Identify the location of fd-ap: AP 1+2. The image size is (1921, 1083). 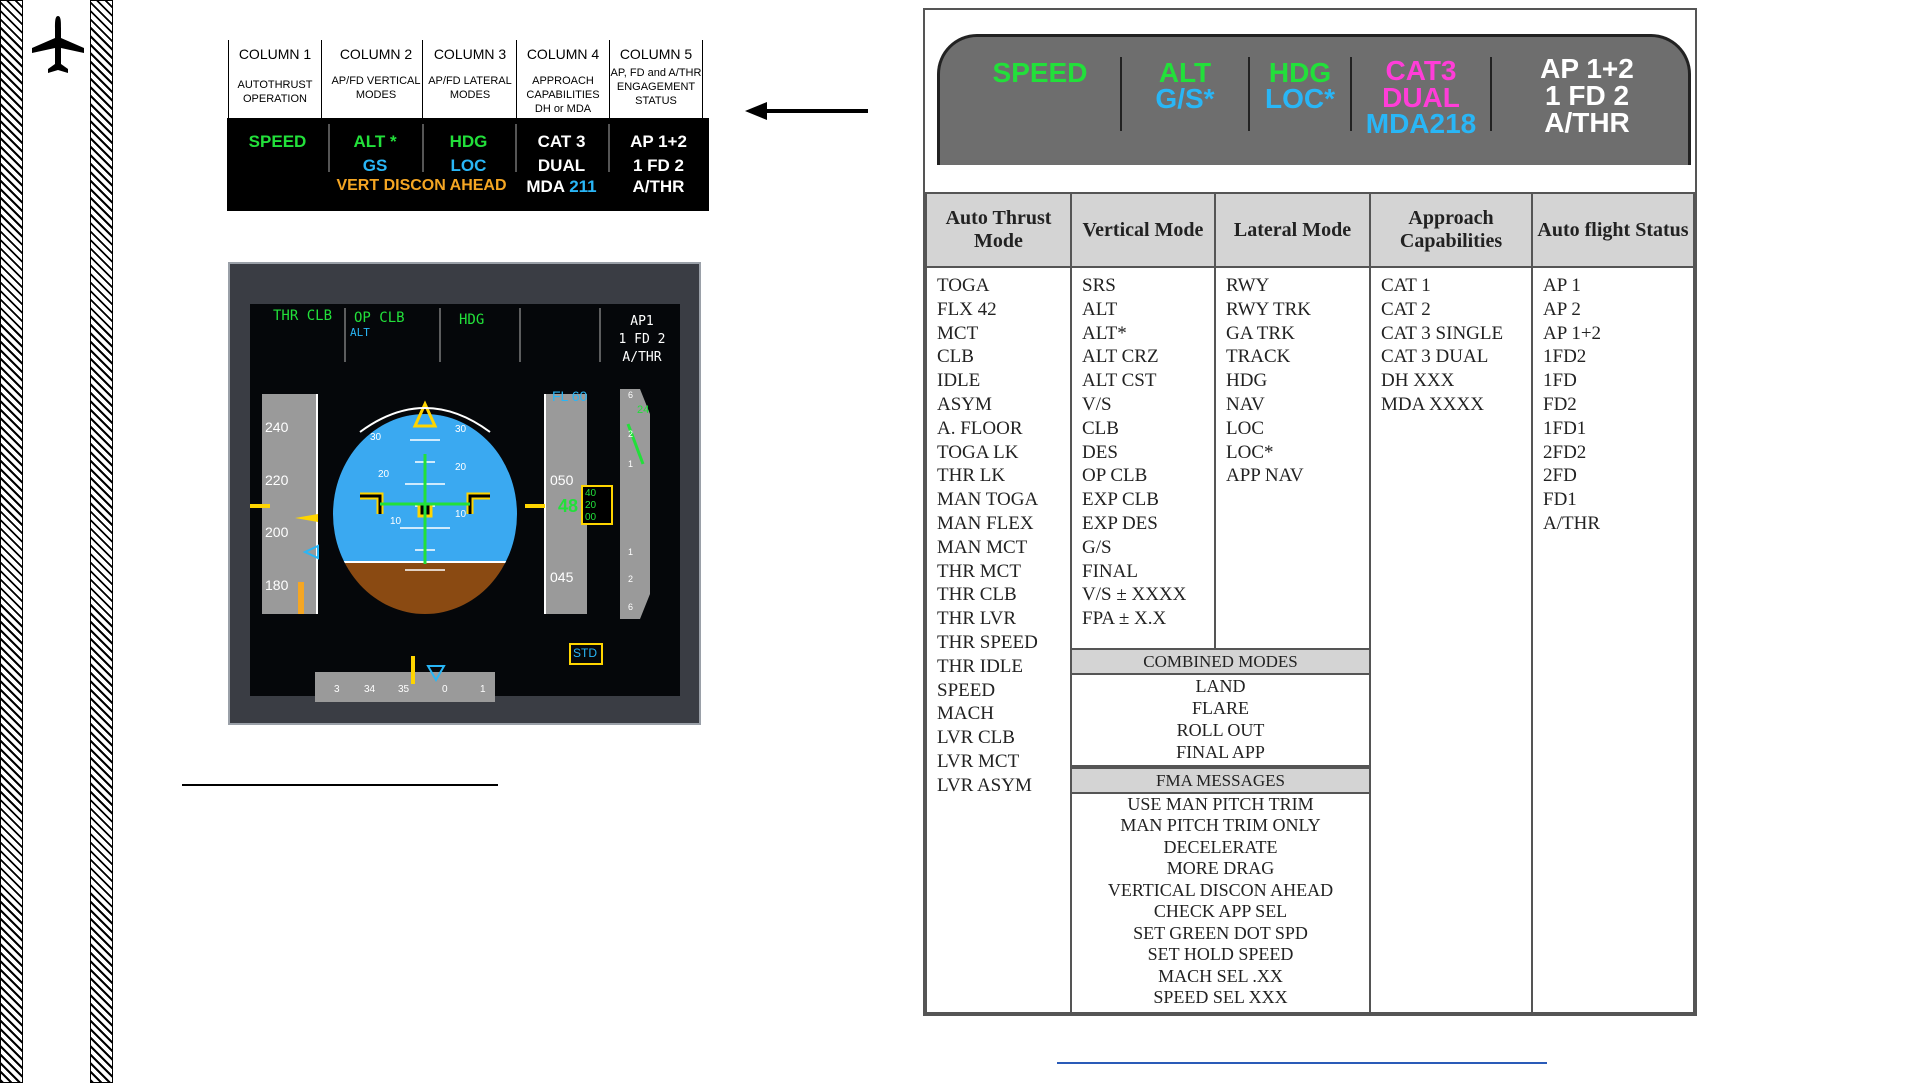
(1587, 68).